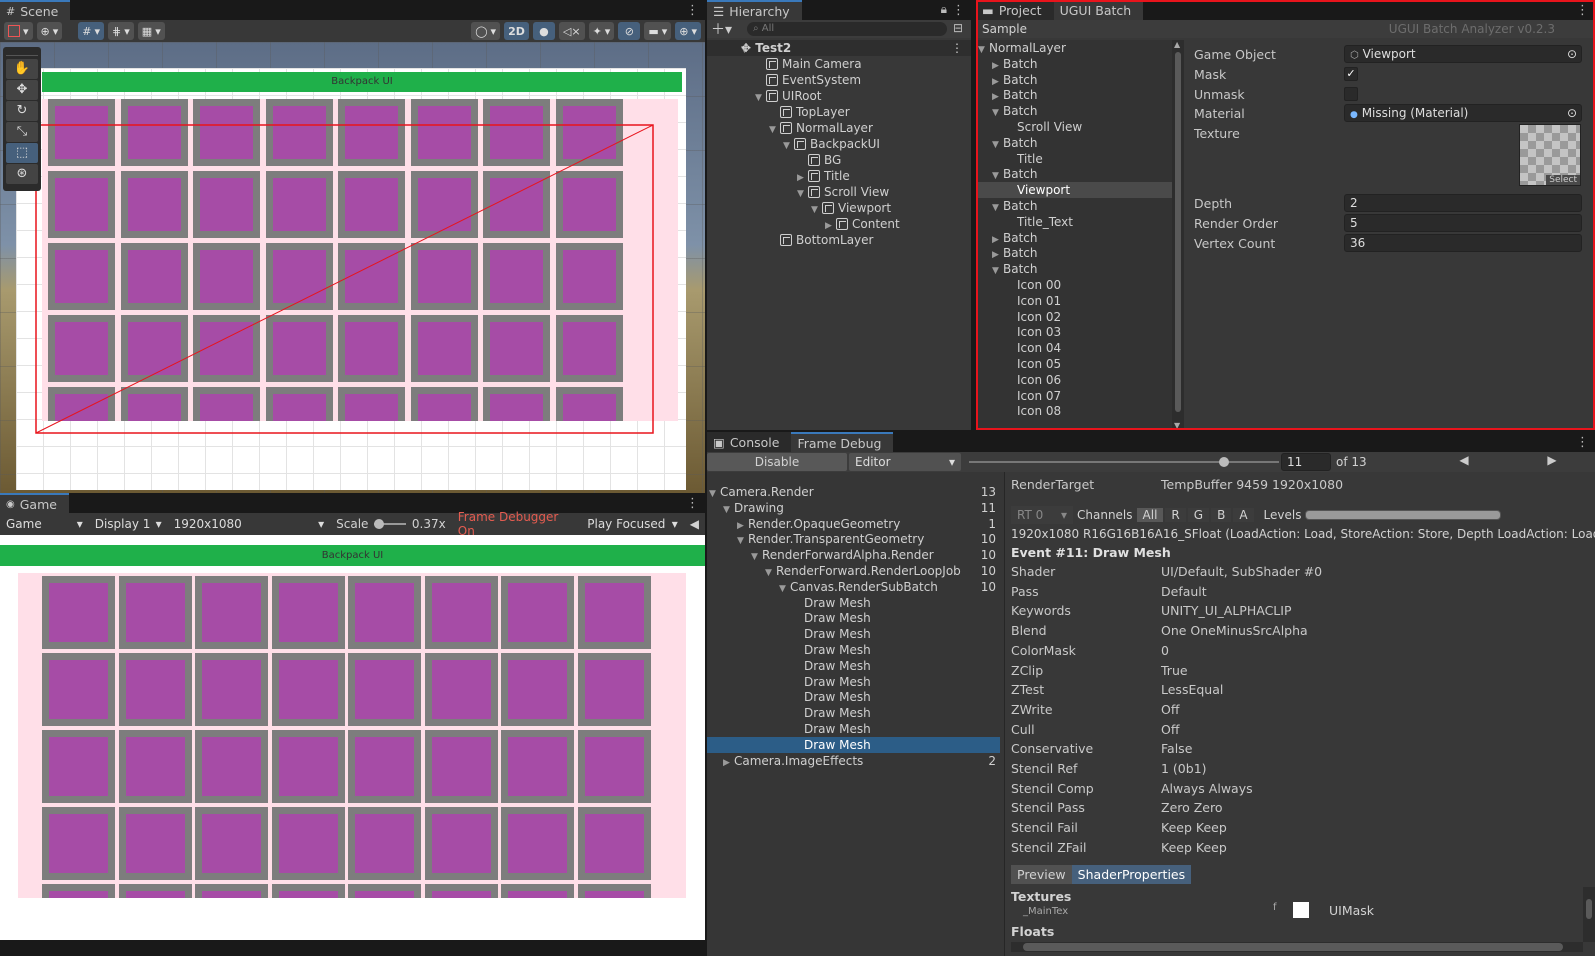 The height and width of the screenshot is (956, 1595). What do you see at coordinates (18, 31) in the screenshot?
I see `draw-mode-button: ▾` at bounding box center [18, 31].